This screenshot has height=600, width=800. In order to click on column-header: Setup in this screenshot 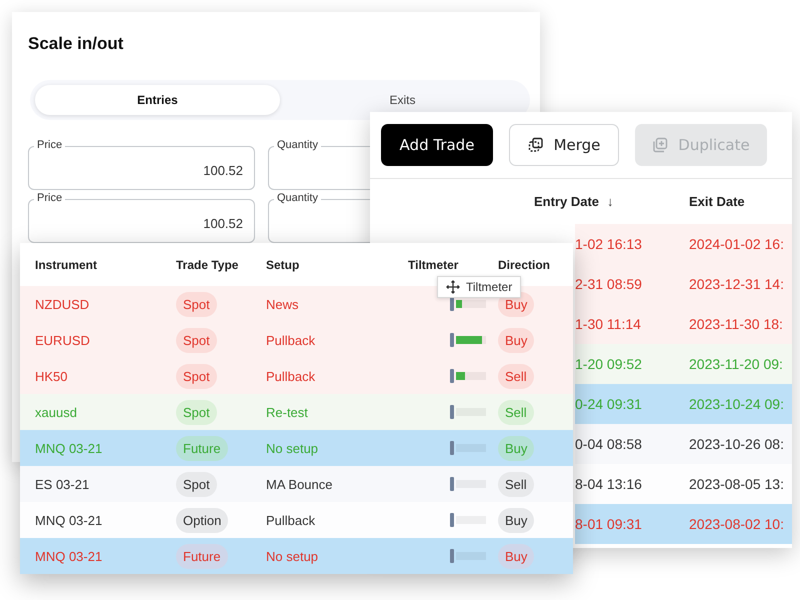, I will do `click(283, 265)`.